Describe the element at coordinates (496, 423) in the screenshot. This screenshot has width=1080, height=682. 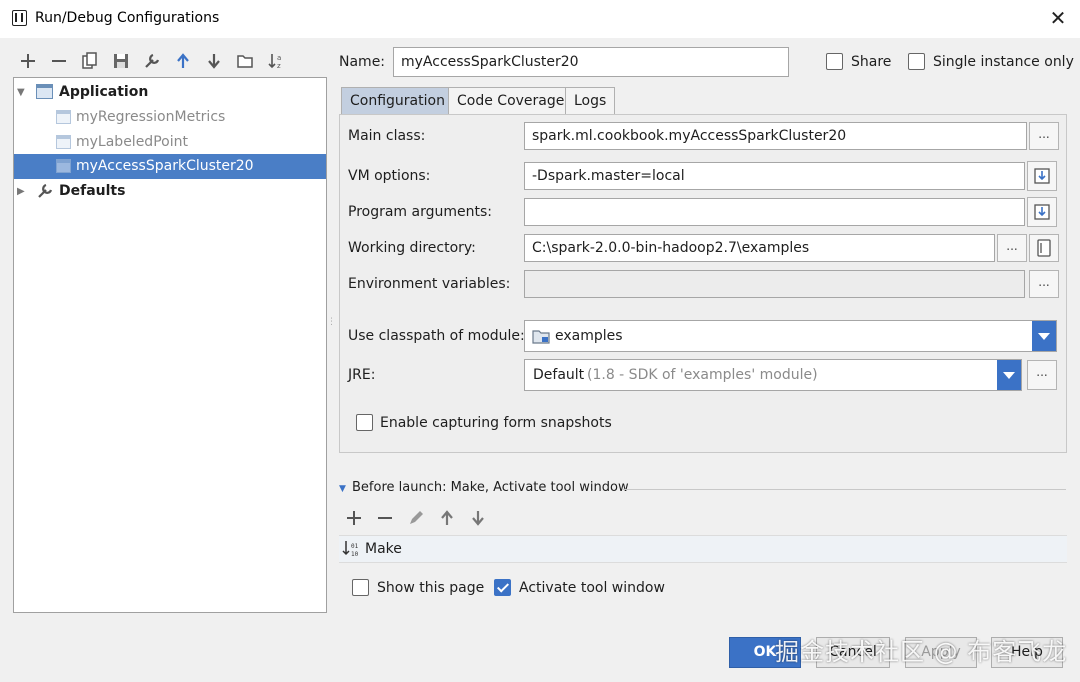
I see `capture-snapshots-label: Enable capturing form snapshots` at that location.